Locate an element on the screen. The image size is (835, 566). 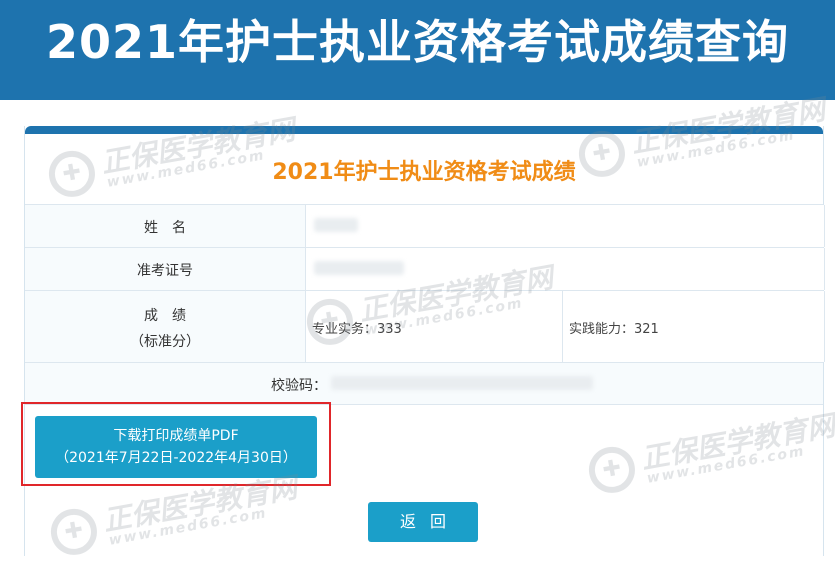
download-button-label: 下载打印成绩单PDF is located at coordinates (176, 436).